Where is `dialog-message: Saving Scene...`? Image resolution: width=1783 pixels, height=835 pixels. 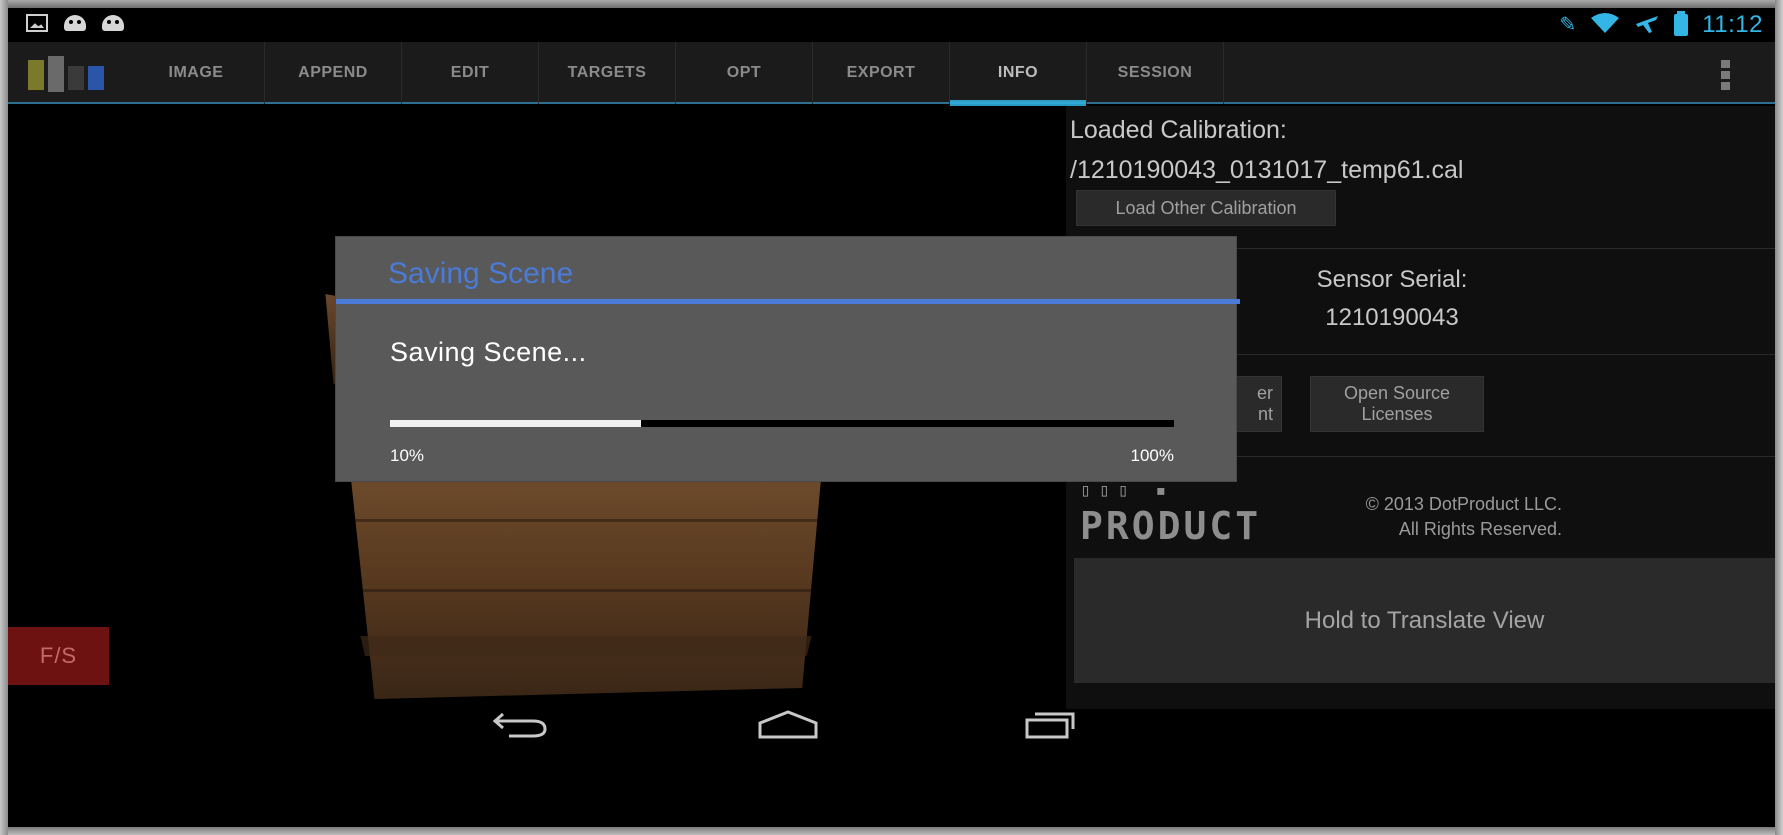
dialog-message: Saving Scene... is located at coordinates (488, 352).